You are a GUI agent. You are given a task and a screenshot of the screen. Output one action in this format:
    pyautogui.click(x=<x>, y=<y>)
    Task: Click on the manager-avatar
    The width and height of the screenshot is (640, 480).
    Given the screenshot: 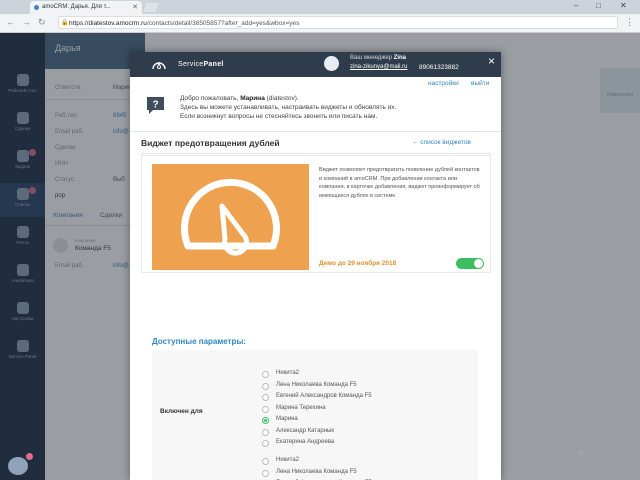 What is the action you would take?
    pyautogui.click(x=331, y=63)
    